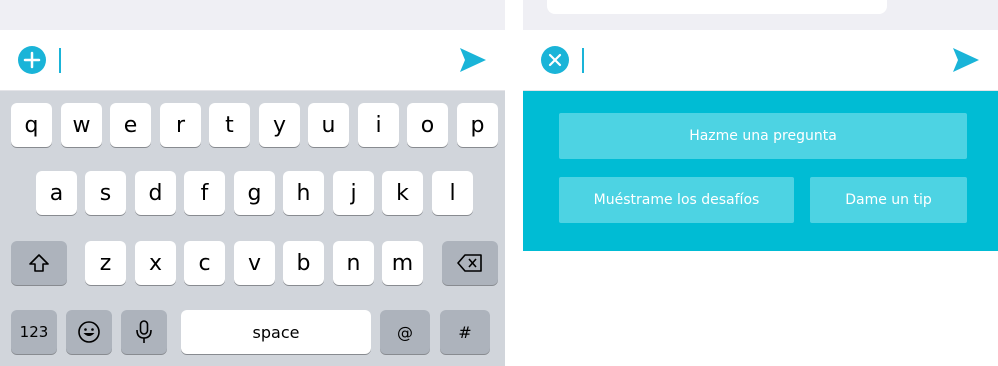  What do you see at coordinates (276, 332) in the screenshot?
I see `space-key: space` at bounding box center [276, 332].